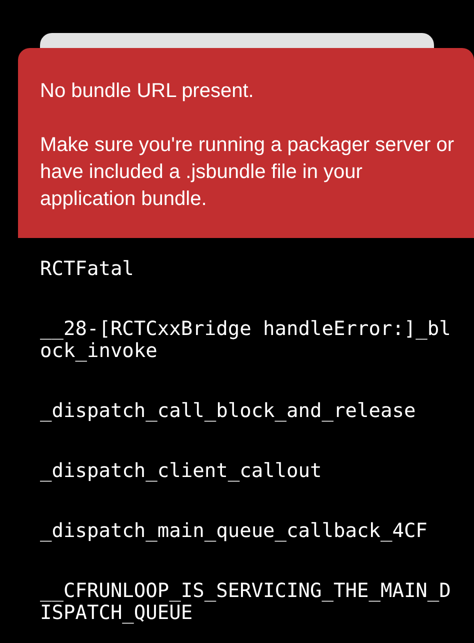 The width and height of the screenshot is (474, 643). Describe the element at coordinates (246, 602) in the screenshot. I see `stack-frame: __CFRUNLOOP_IS_SERVICING_THE_MAIN_DISPATCH_QUEUE` at that location.